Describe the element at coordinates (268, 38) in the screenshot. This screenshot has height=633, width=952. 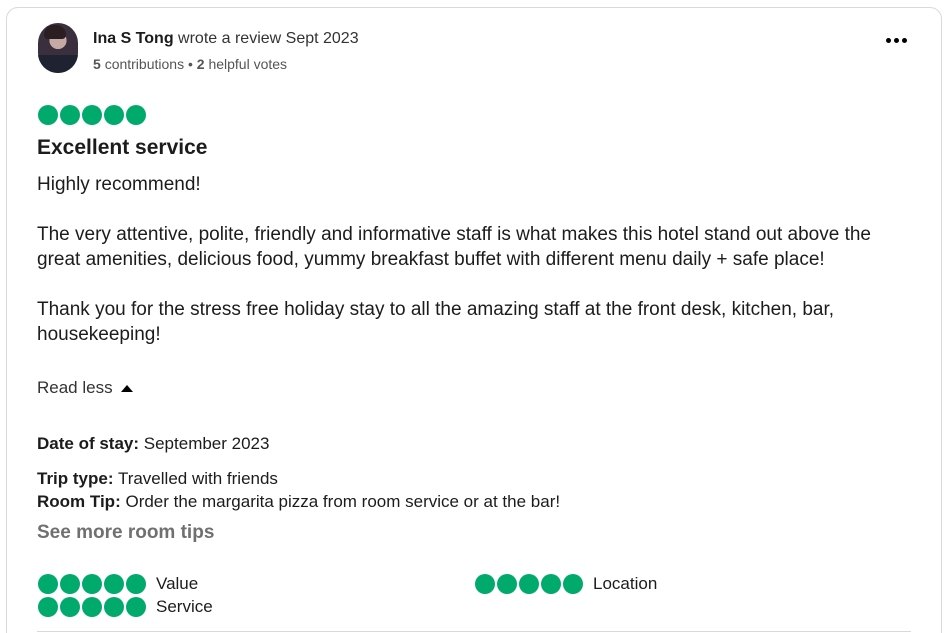
I see `review-date-text: wrote a review Sept 2023` at that location.